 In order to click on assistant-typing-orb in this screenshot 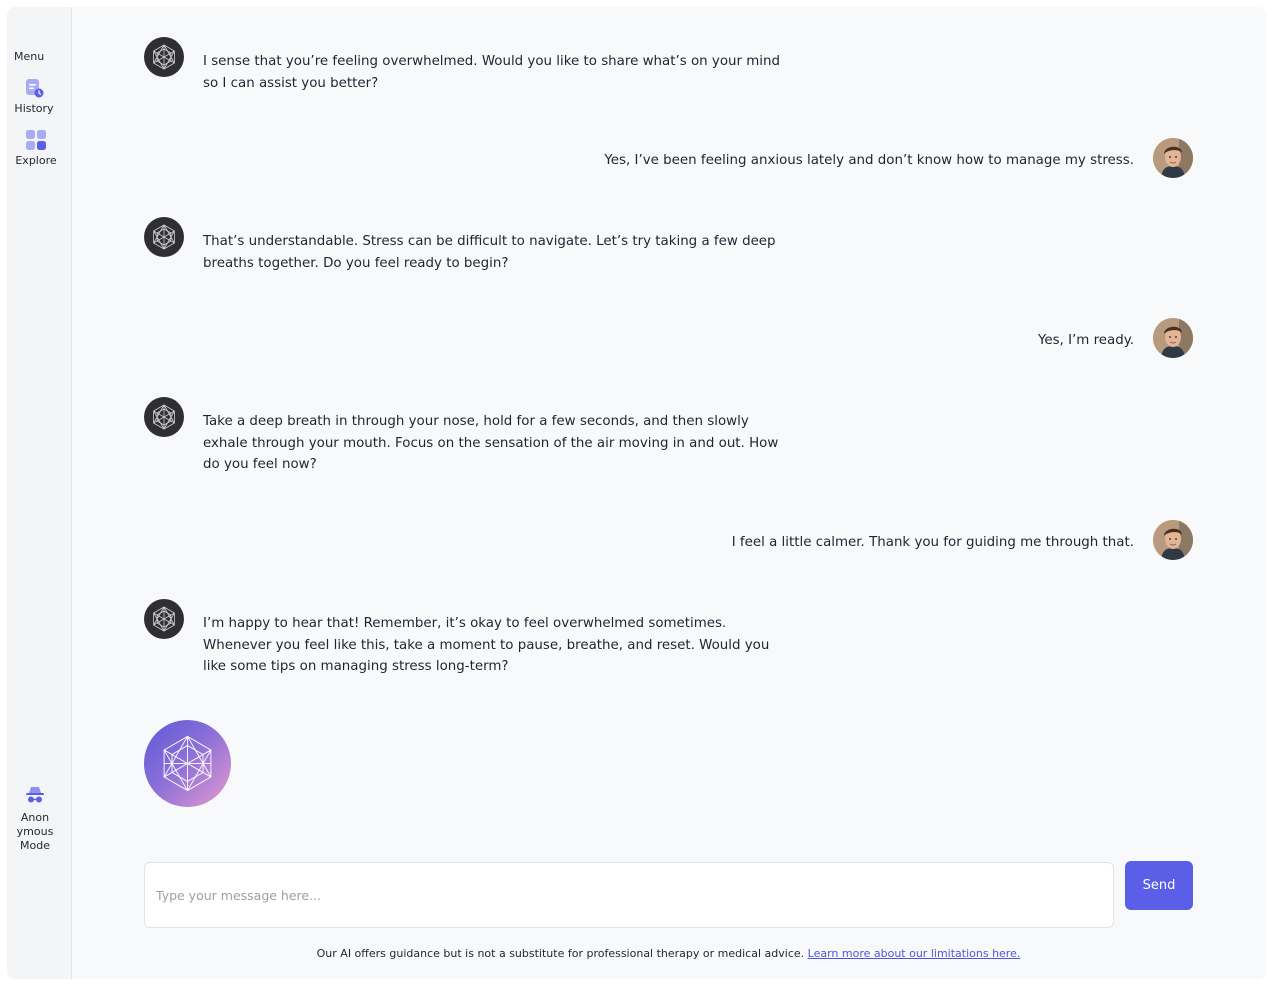, I will do `click(187, 763)`.